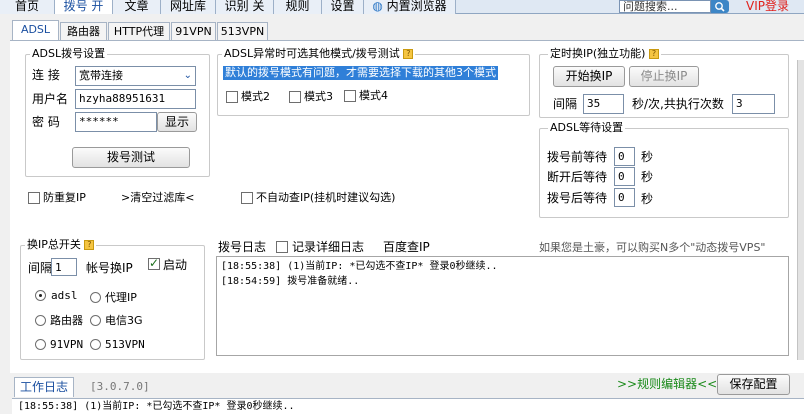  Describe the element at coordinates (416, 6) in the screenshot. I see `tab-browser-label: 内置浏览器` at that location.